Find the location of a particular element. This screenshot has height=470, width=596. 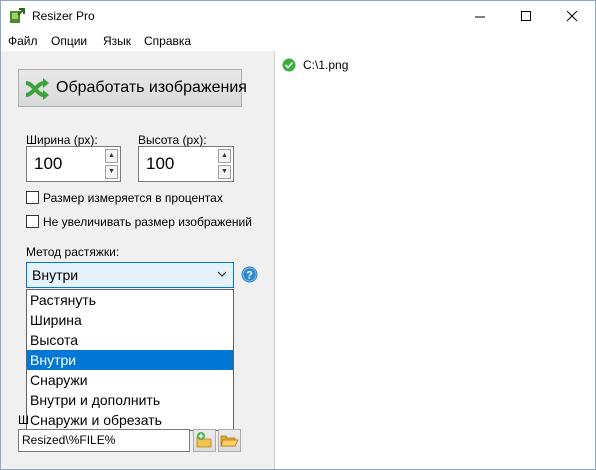

close-icon is located at coordinates (571, 15).